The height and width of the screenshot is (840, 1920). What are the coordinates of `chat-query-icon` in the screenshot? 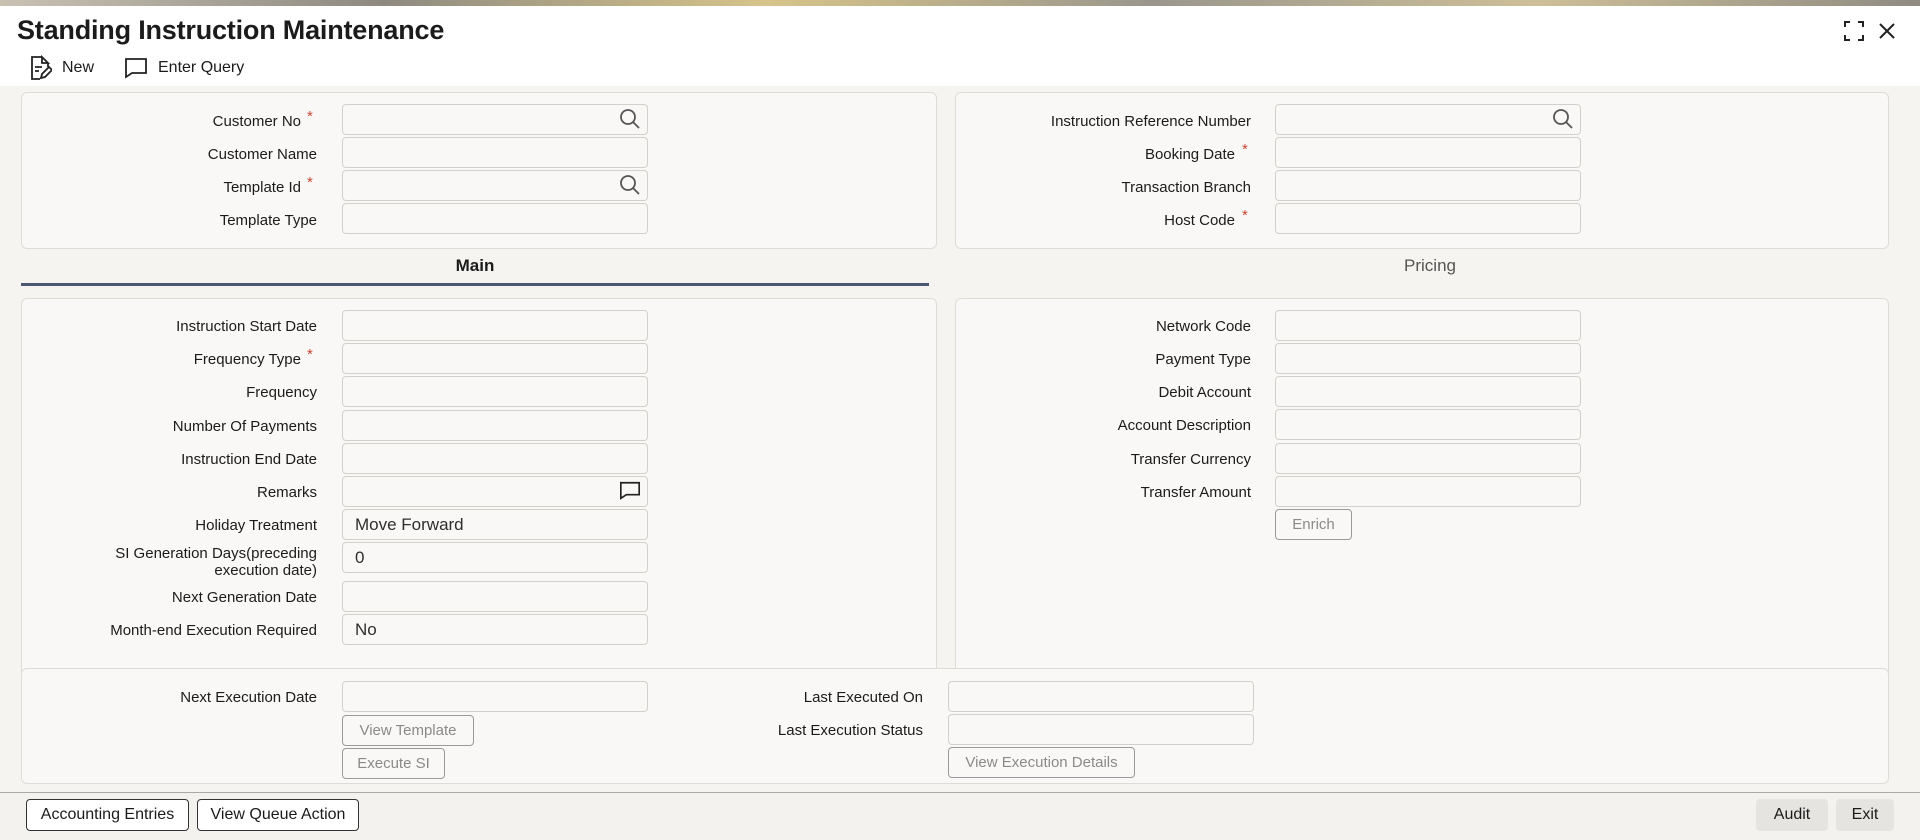 It's located at (136, 68).